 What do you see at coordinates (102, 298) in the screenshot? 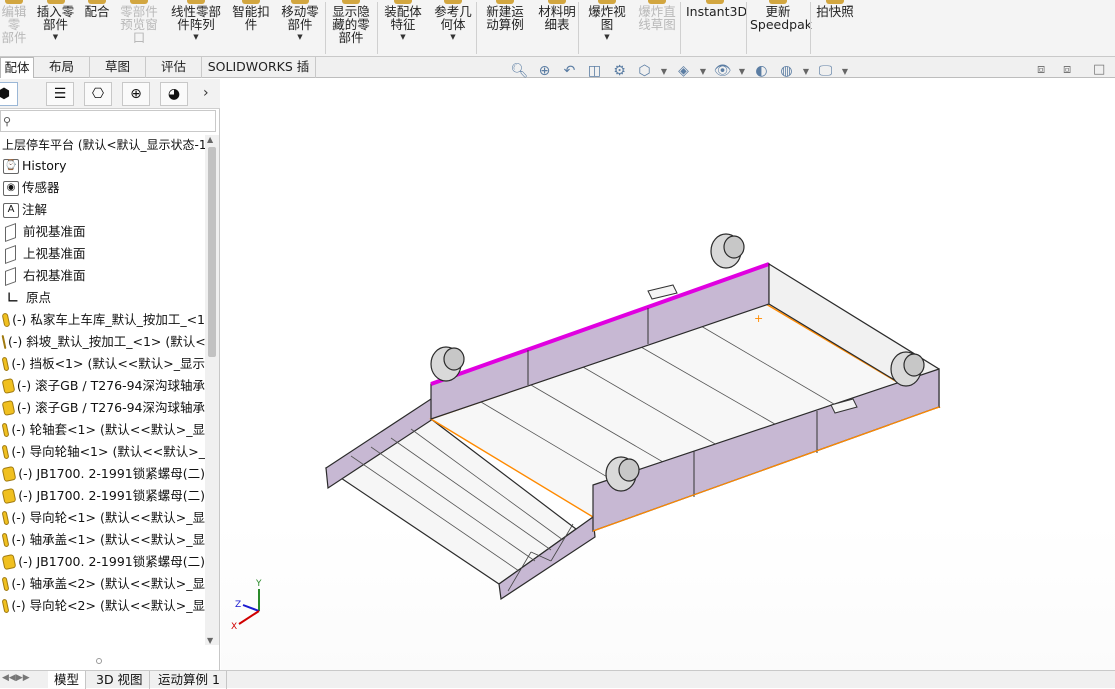
I see `tree-item: ∟ 原点` at bounding box center [102, 298].